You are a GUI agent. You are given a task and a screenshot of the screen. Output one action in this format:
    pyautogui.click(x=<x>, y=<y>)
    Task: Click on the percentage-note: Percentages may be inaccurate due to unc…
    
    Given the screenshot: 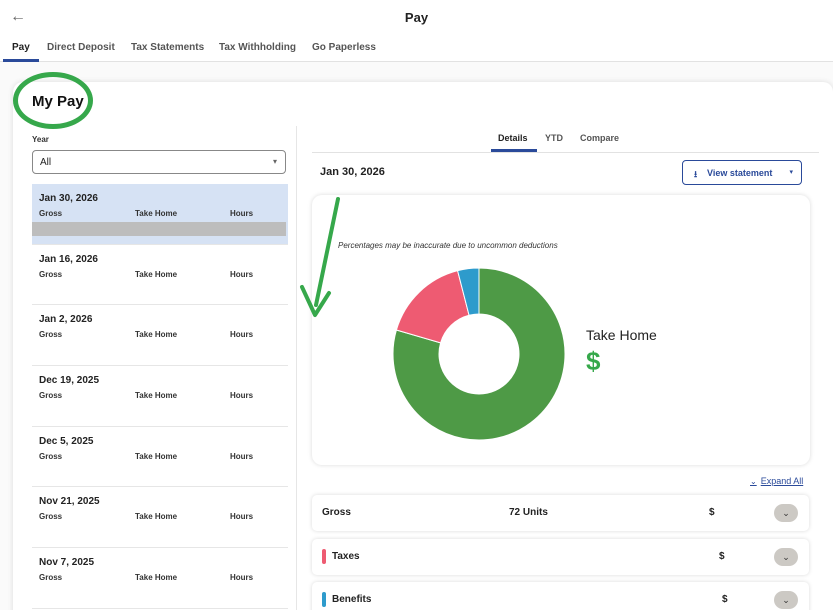 What is the action you would take?
    pyautogui.click(x=448, y=245)
    